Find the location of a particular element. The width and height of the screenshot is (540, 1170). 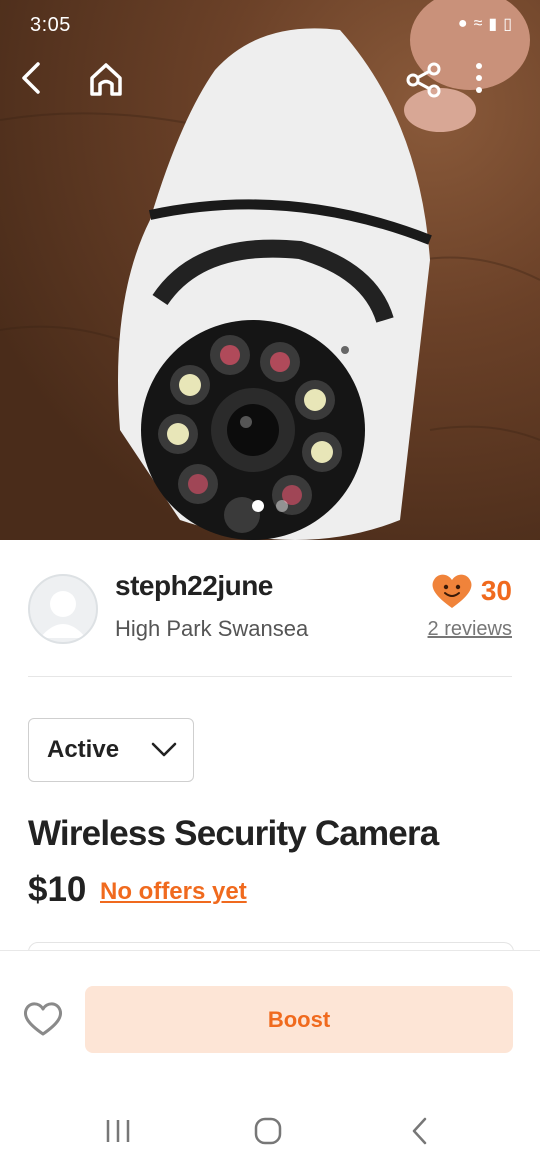

nav-back-icon is located at coordinates (419, 1131).